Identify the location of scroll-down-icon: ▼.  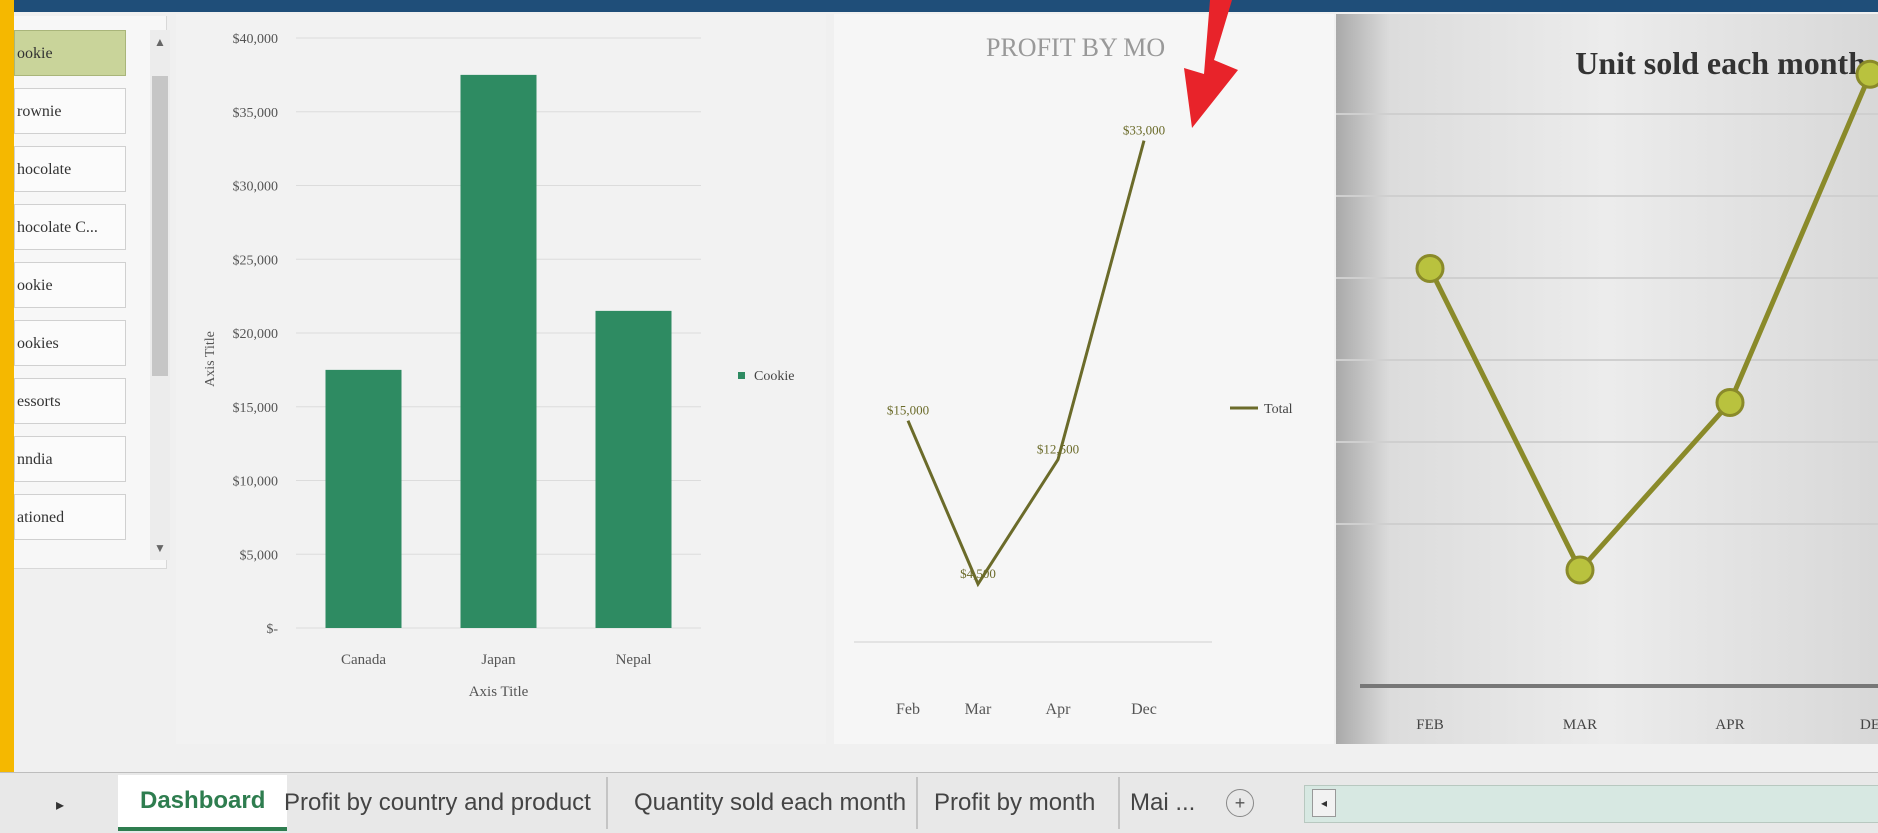
(160, 548).